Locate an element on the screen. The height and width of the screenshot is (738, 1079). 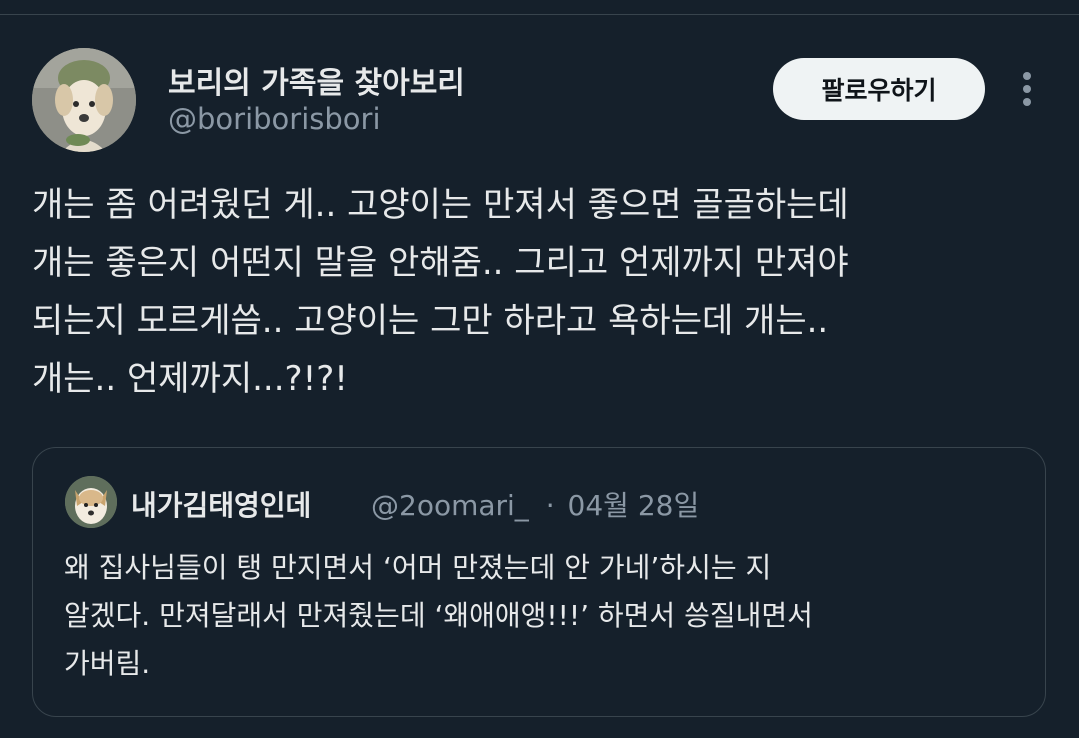
quoted-date: 04월 28일 is located at coordinates (634, 505).